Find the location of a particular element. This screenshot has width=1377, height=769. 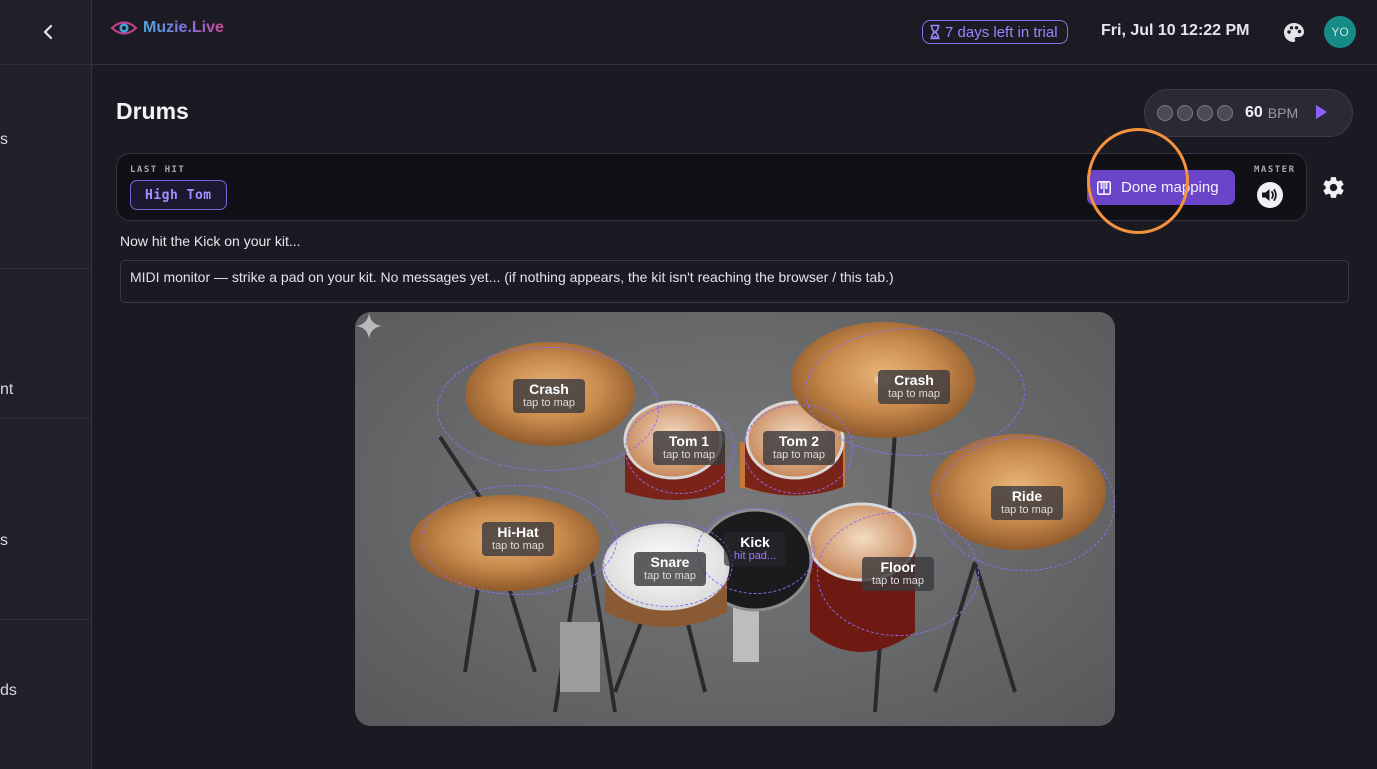

pad-name: Tom 1 is located at coordinates (689, 441).